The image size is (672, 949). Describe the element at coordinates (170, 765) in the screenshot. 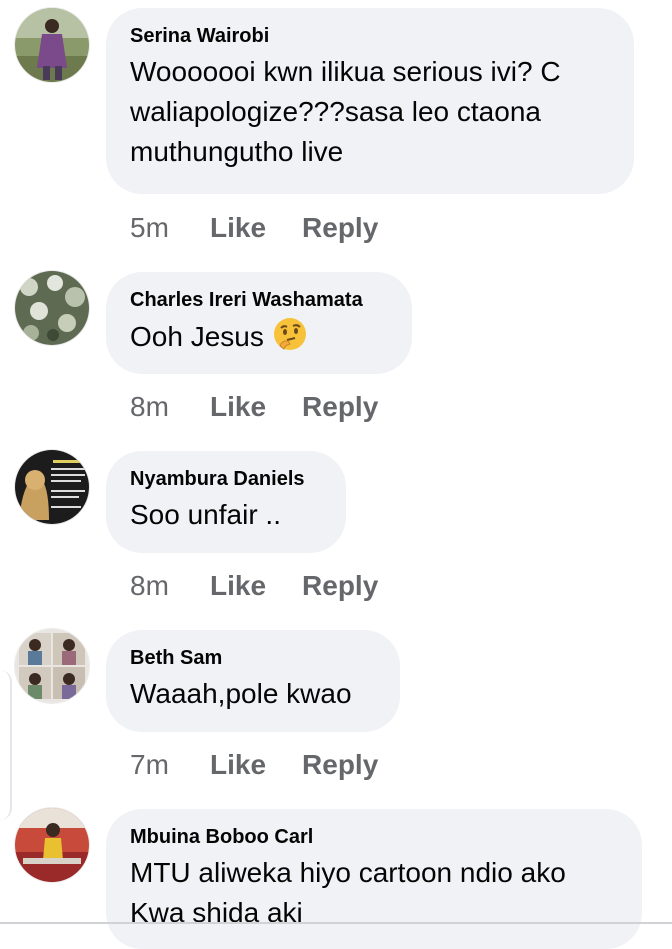

I see `comment-timestamp: 7m` at that location.